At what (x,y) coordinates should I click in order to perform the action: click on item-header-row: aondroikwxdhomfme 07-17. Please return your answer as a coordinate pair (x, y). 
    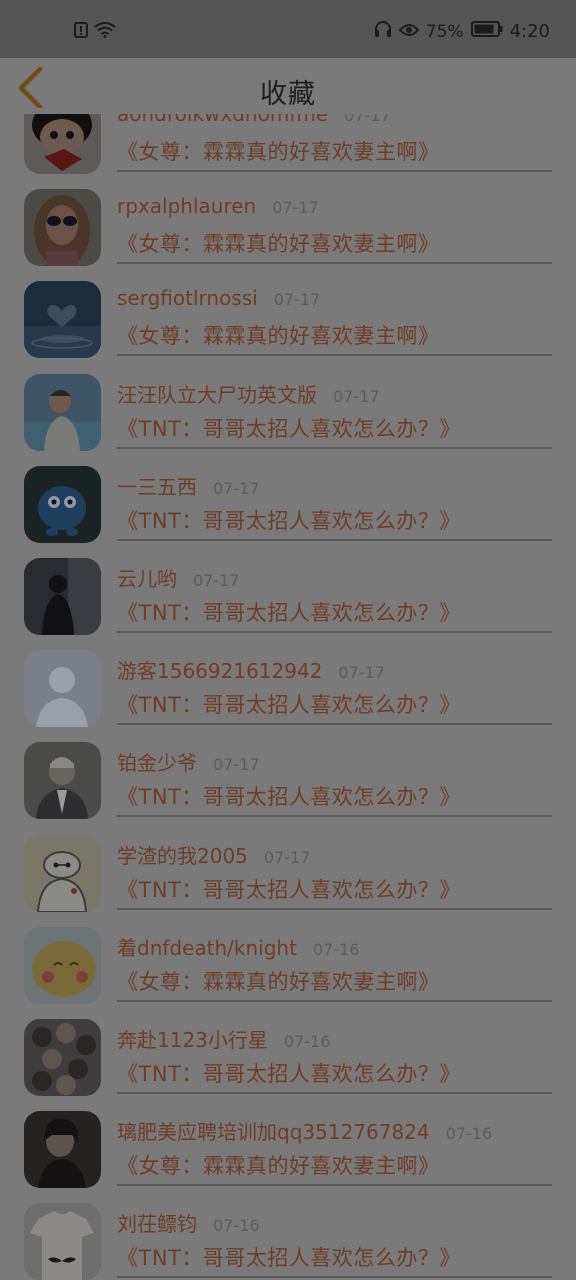
    Looking at the image, I should click on (254, 120).